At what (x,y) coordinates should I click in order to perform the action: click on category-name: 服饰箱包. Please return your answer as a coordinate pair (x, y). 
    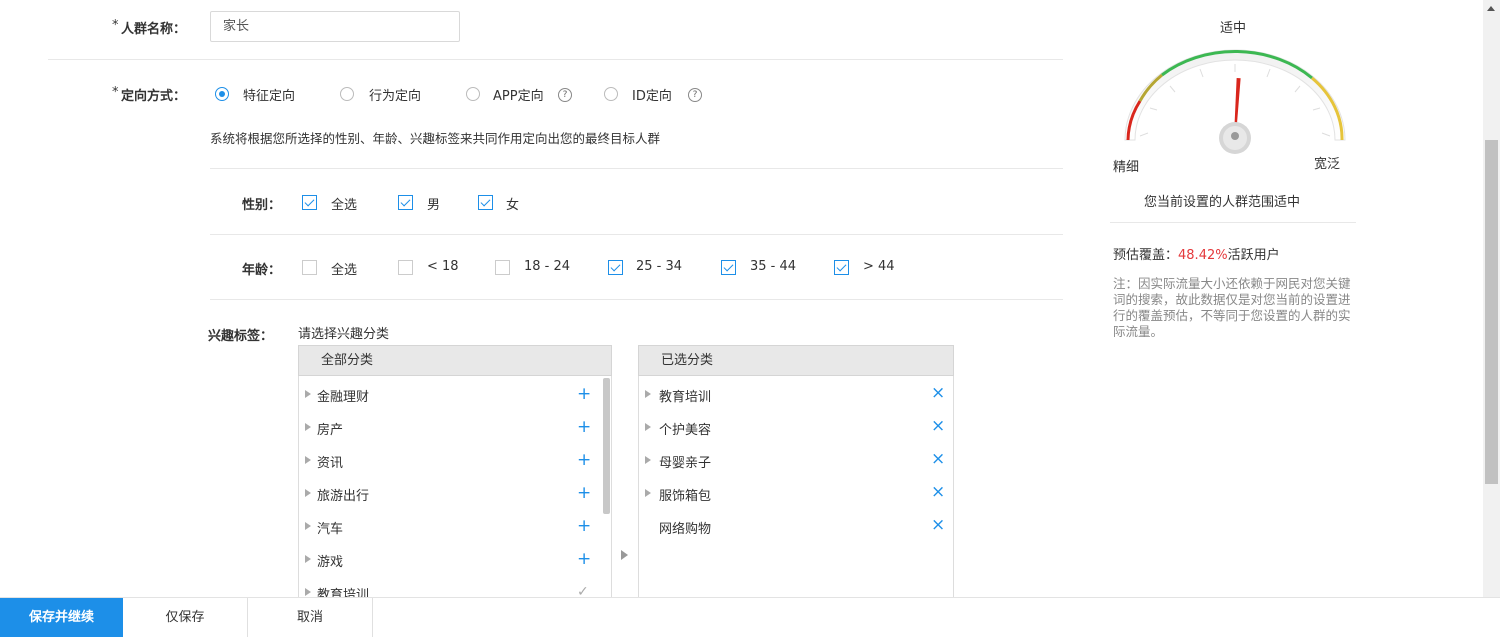
    Looking at the image, I should click on (685, 496).